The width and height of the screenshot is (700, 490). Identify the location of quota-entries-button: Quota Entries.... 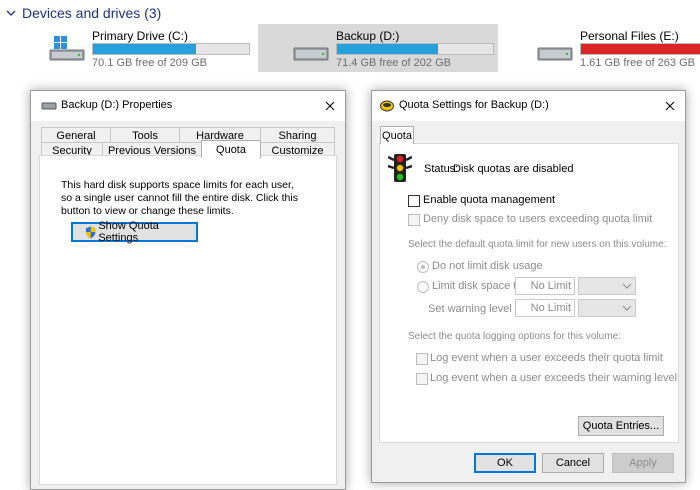
(621, 426).